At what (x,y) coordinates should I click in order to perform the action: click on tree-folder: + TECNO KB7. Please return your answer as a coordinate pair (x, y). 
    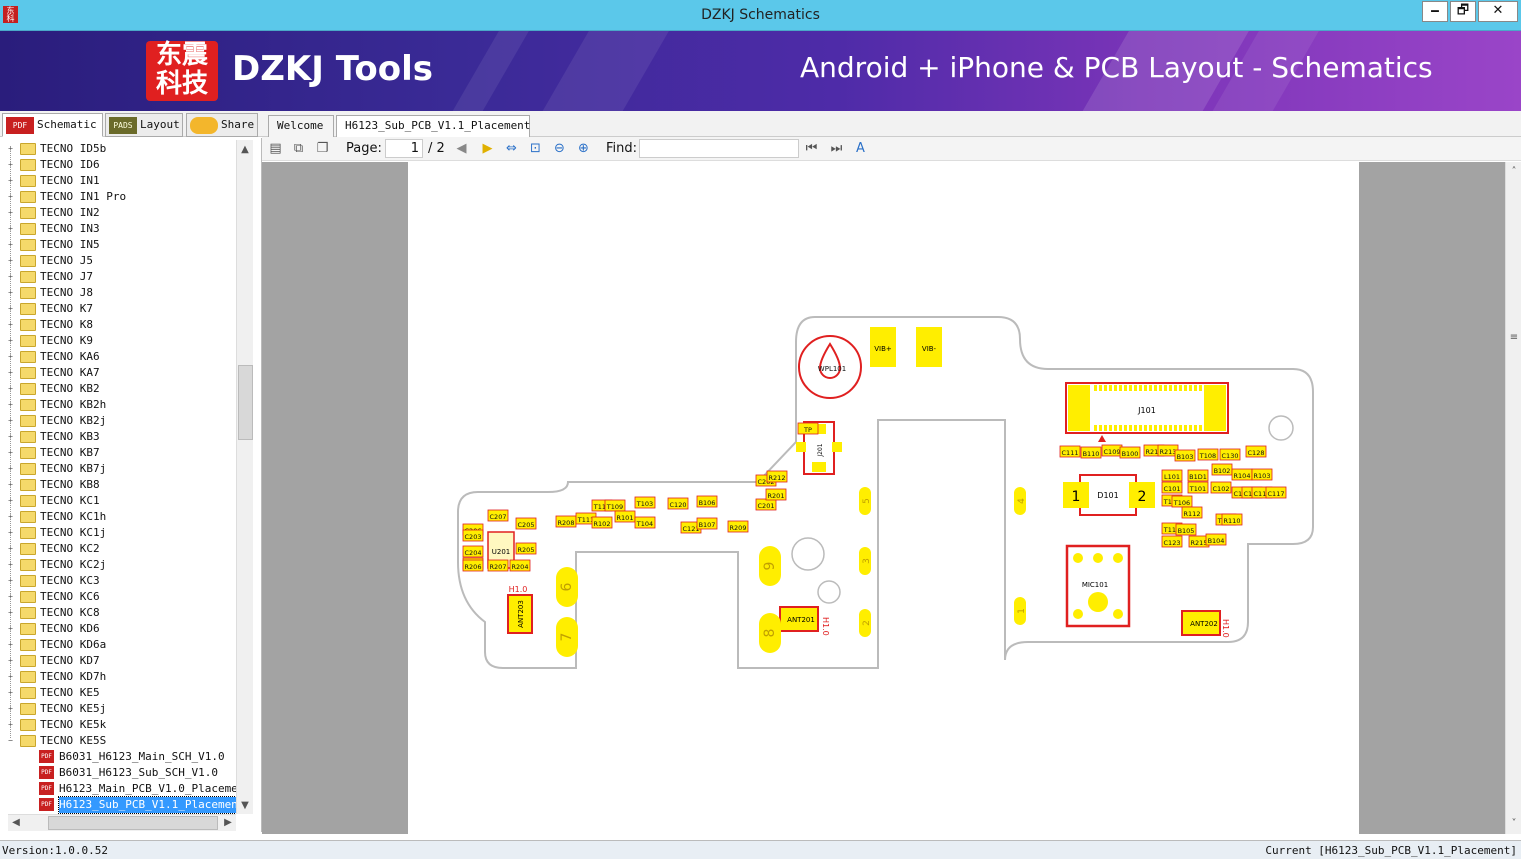
    Looking at the image, I should click on (118, 453).